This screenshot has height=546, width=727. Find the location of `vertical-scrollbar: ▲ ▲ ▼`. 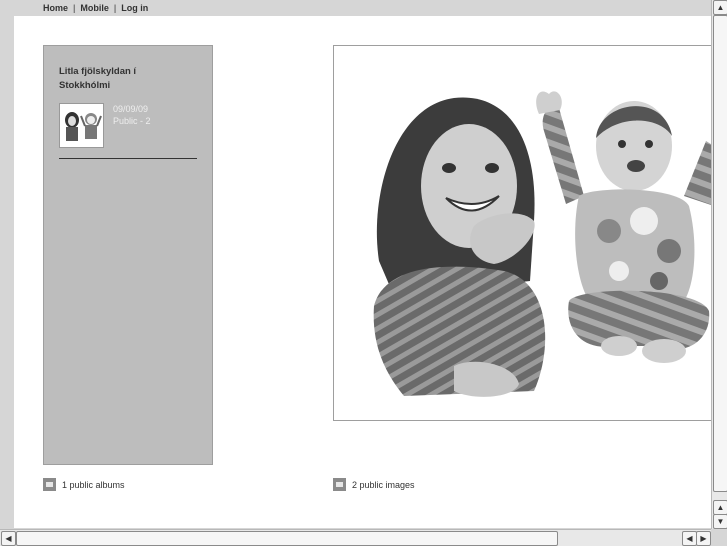

vertical-scrollbar: ▲ ▲ ▼ is located at coordinates (719, 264).